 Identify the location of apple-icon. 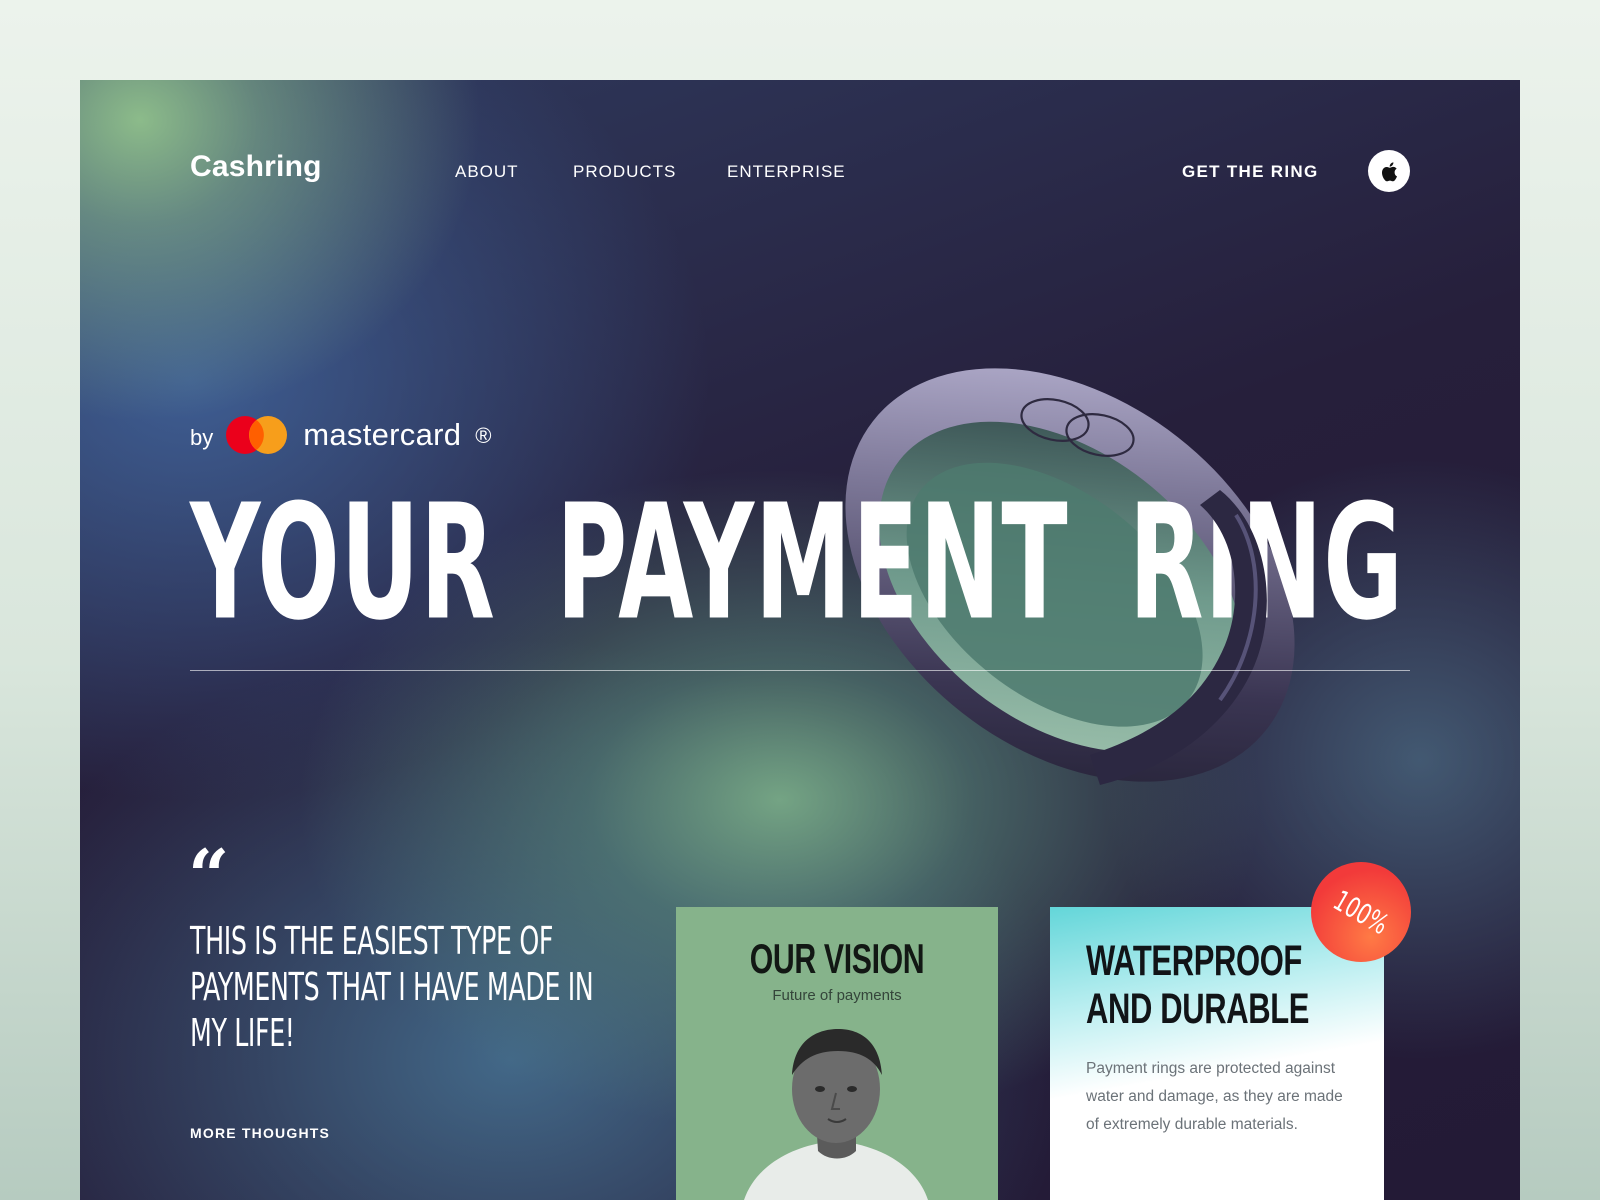
(1389, 171).